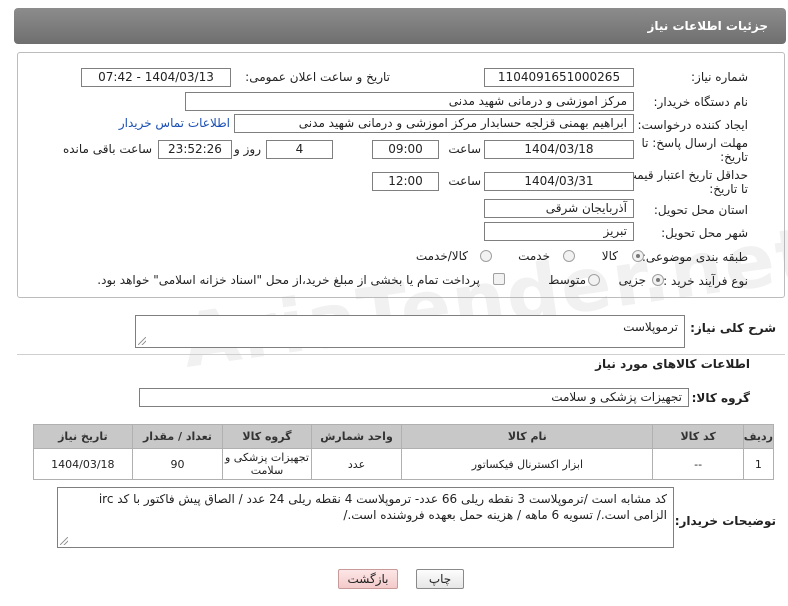  I want to click on price-time-label: ساعت, so click(464, 181).